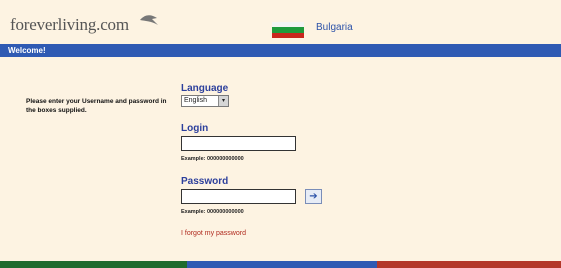 This screenshot has width=561, height=268. I want to click on password-example: Example: 000000000000, so click(212, 212).